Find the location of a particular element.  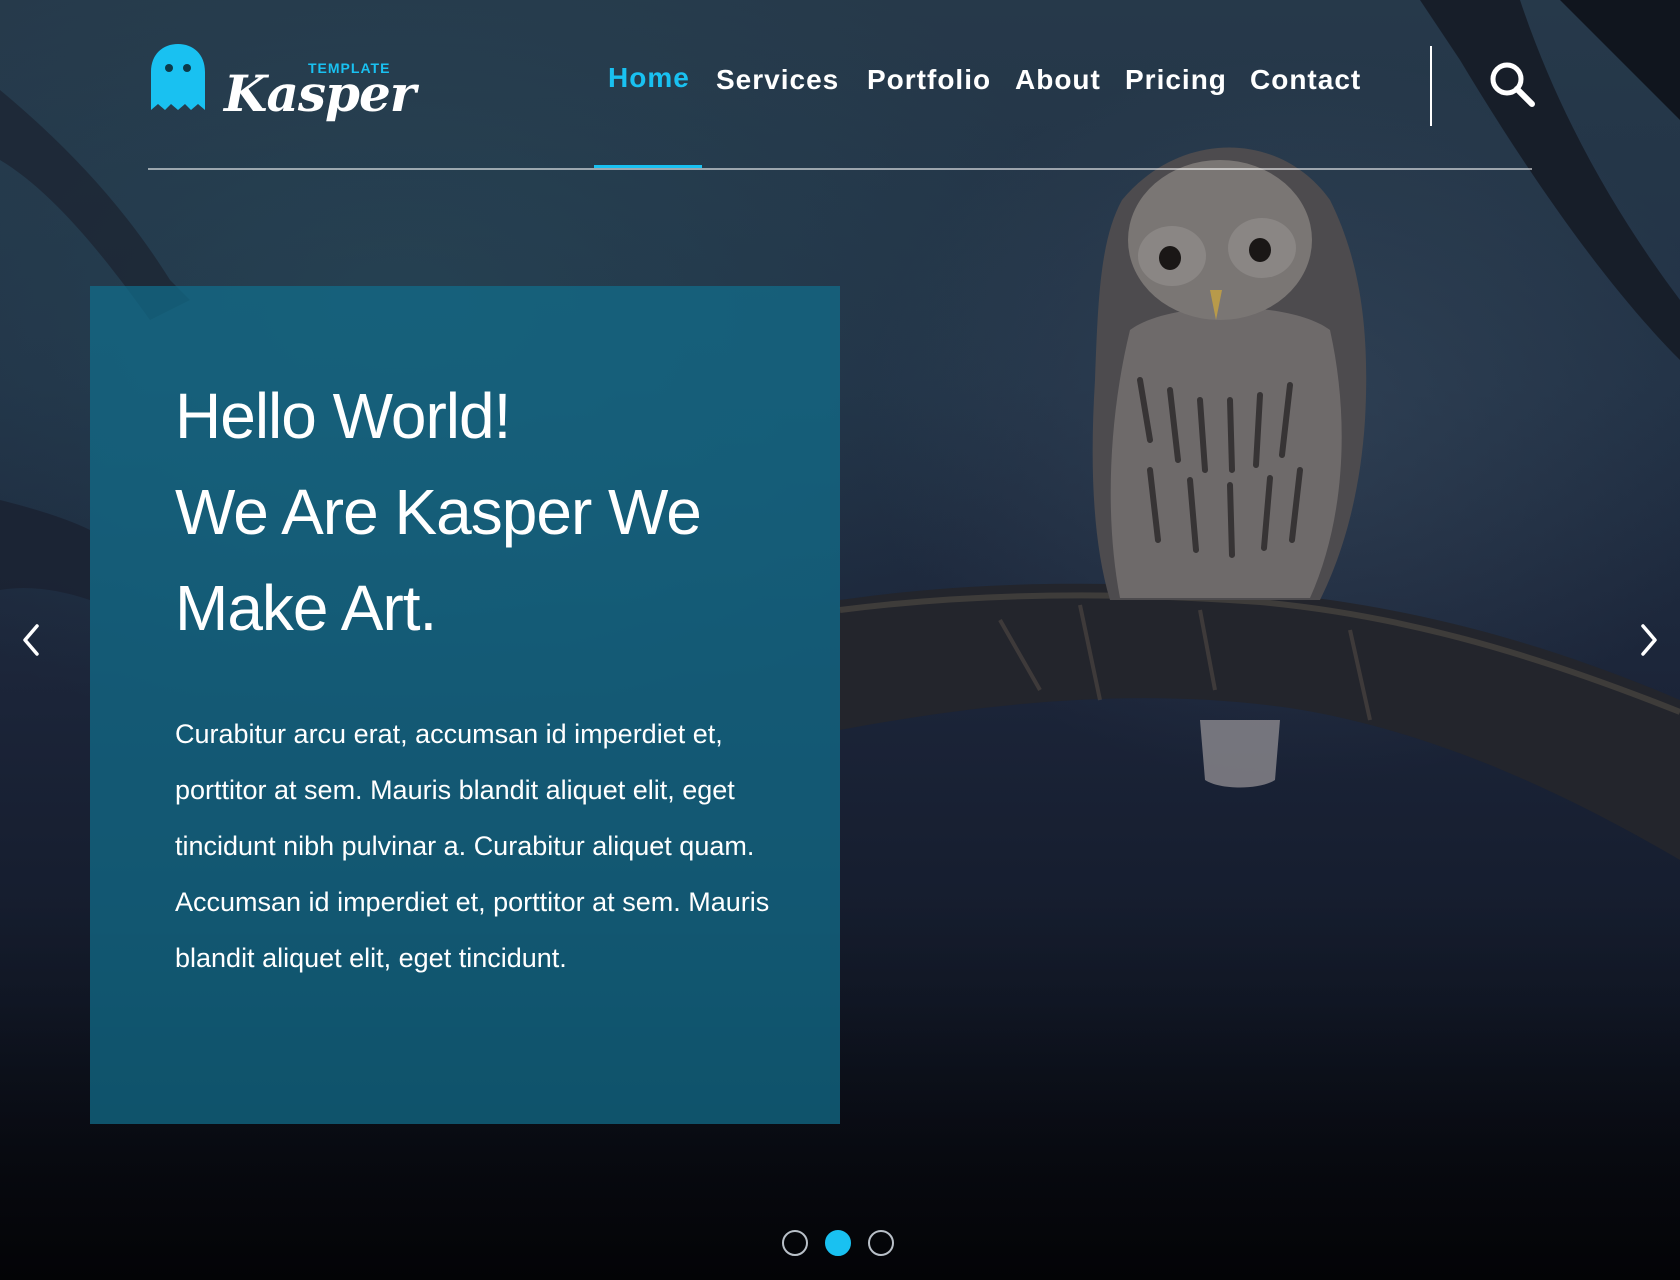

hero-title-line: Make Art. is located at coordinates (306, 608).